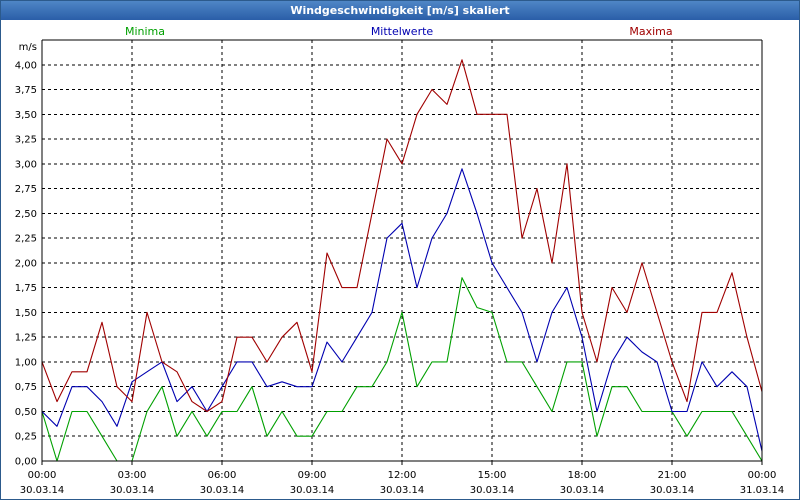 This screenshot has width=800, height=500. Describe the element at coordinates (26, 338) in the screenshot. I see `y-tick-label: 1,25` at that location.